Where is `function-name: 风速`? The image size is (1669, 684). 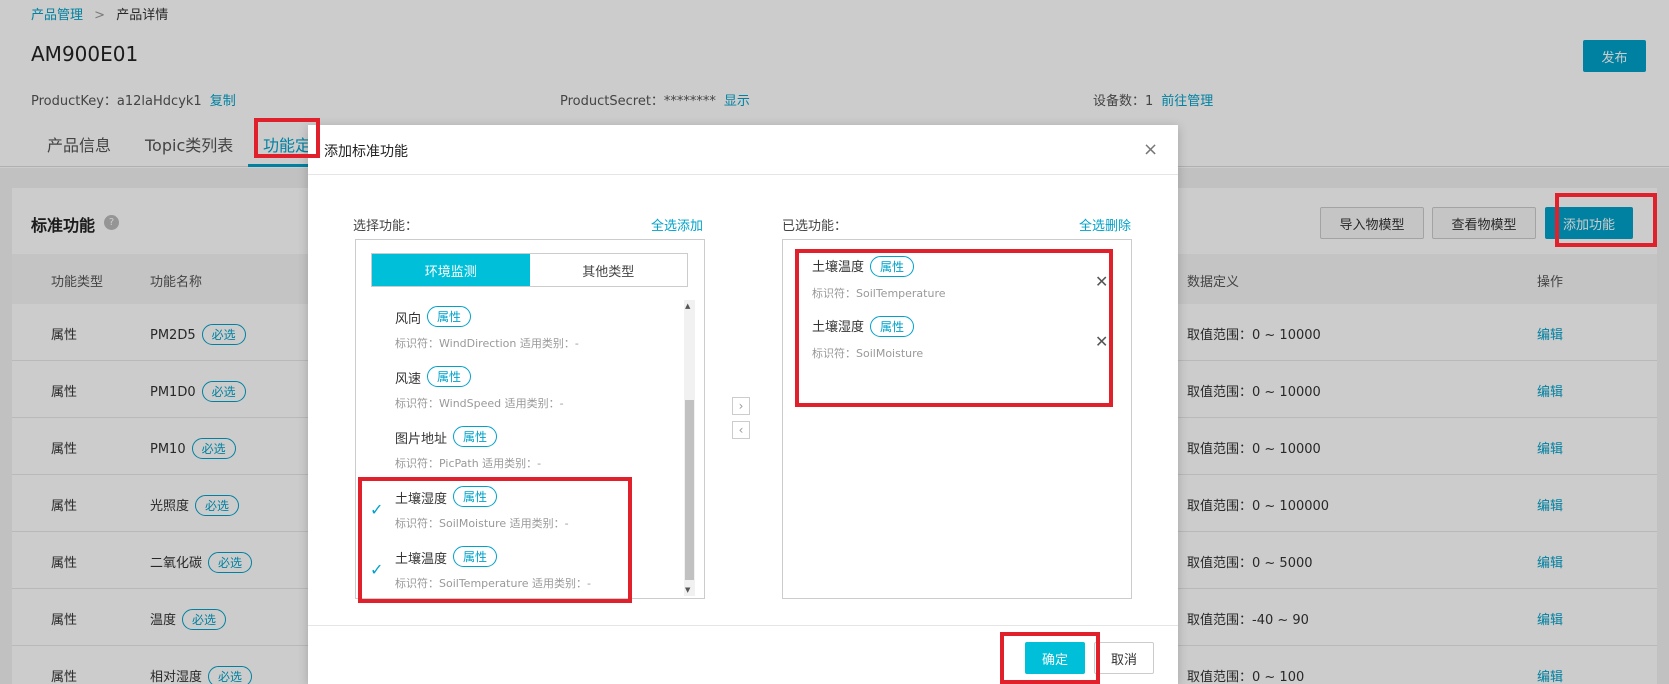
function-name: 风速 is located at coordinates (408, 379).